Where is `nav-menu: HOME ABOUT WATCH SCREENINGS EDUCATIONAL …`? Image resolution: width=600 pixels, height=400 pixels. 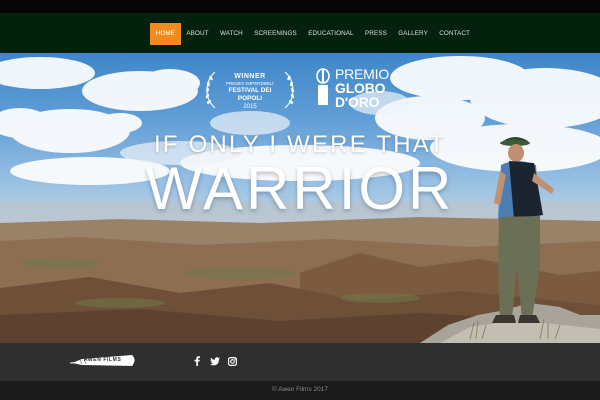
nav-menu: HOME ABOUT WATCH SCREENINGS EDUCATIONAL … is located at coordinates (313, 34).